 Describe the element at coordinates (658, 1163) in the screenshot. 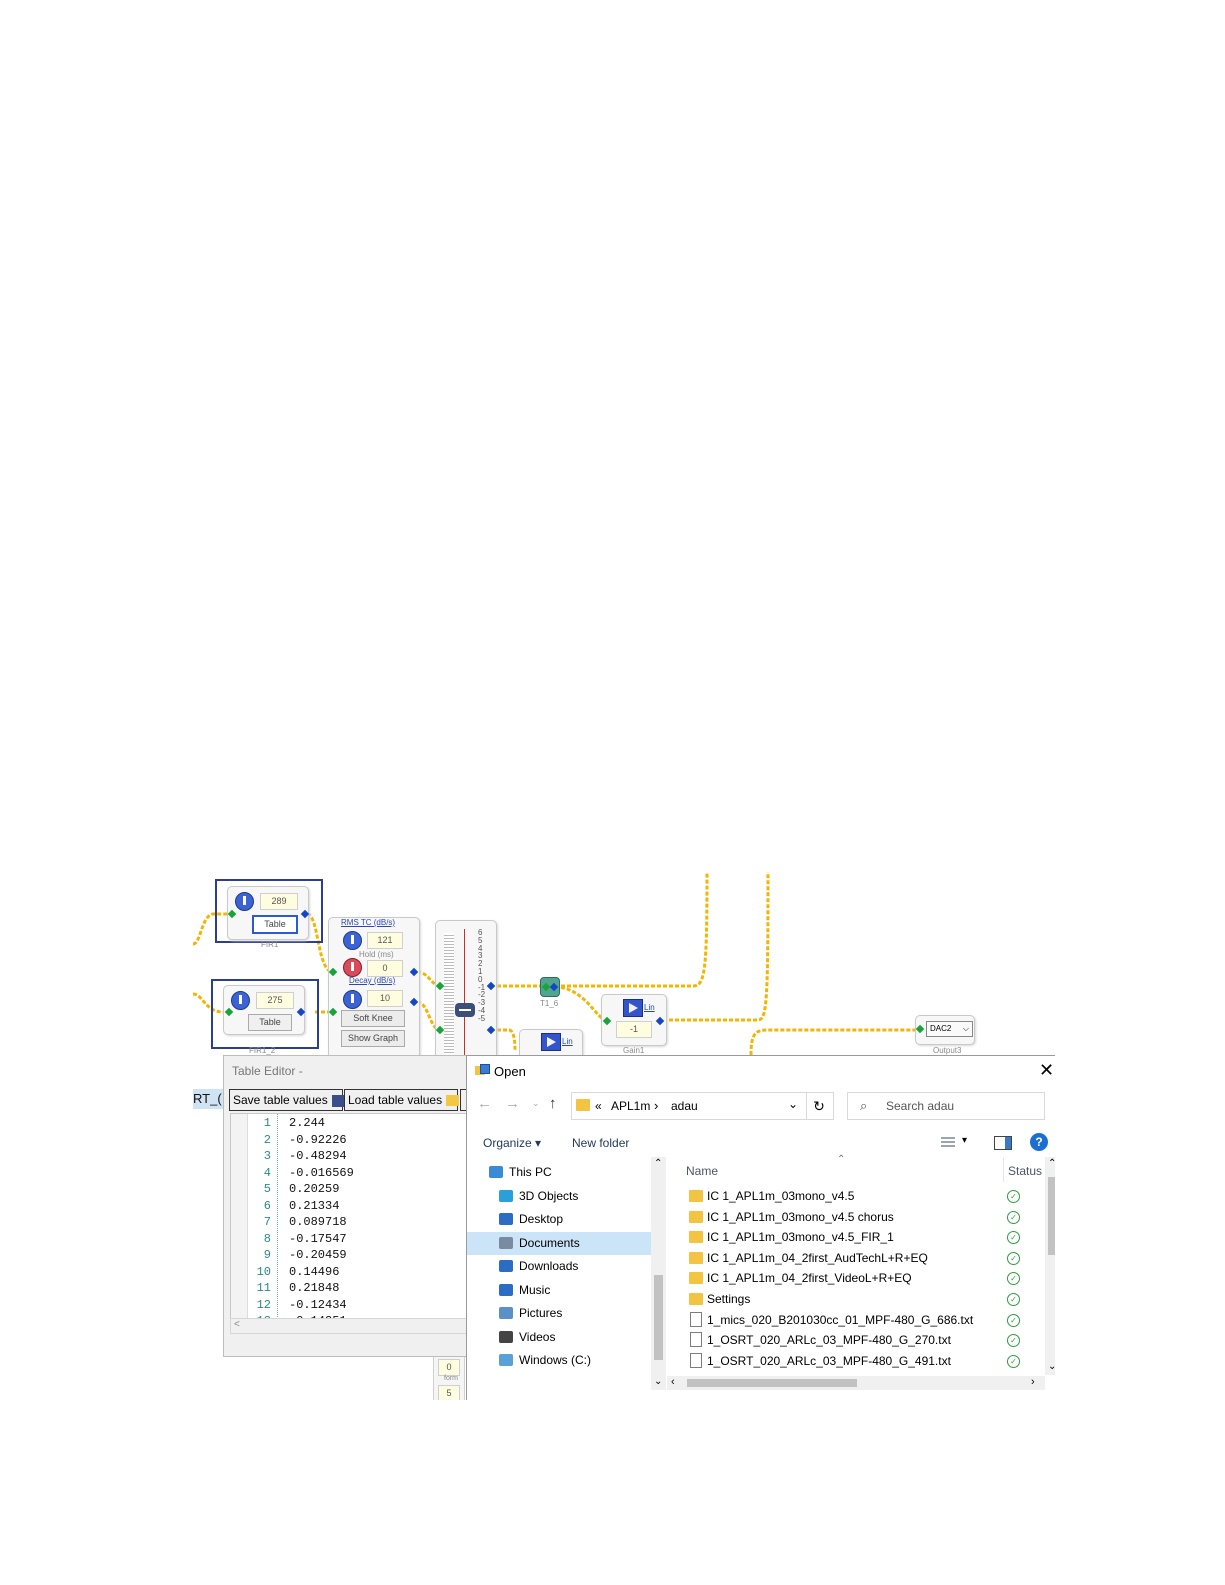

I see `nav-scroll-up-icon: ⌃` at that location.